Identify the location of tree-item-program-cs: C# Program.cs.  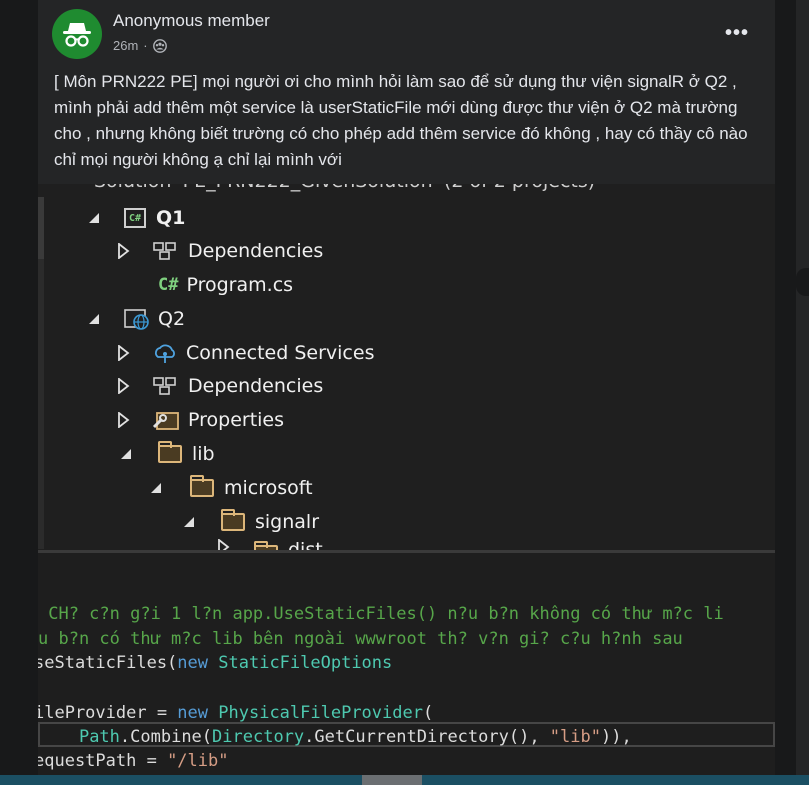
(225, 285).